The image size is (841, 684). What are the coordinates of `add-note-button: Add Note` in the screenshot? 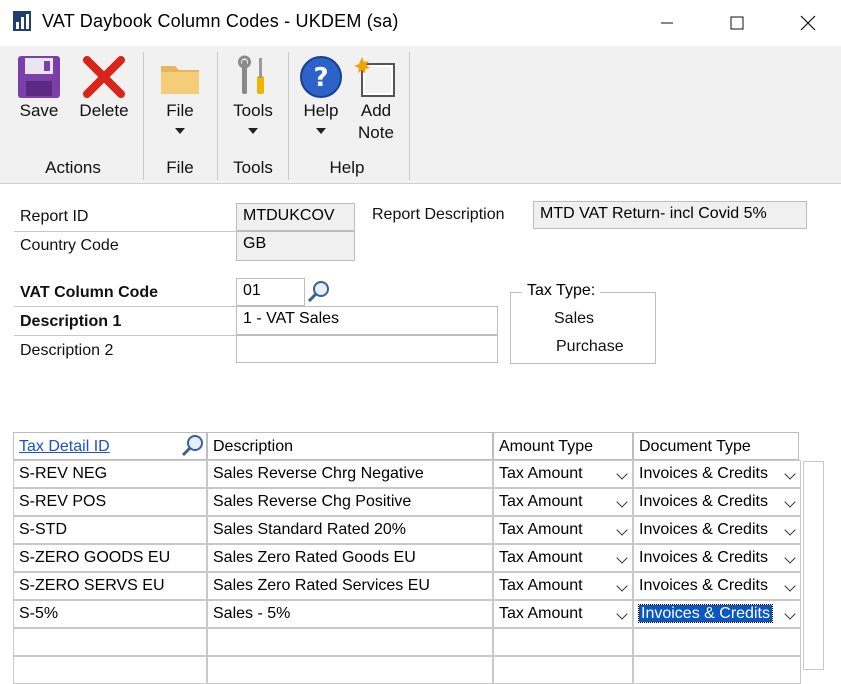 It's located at (376, 99).